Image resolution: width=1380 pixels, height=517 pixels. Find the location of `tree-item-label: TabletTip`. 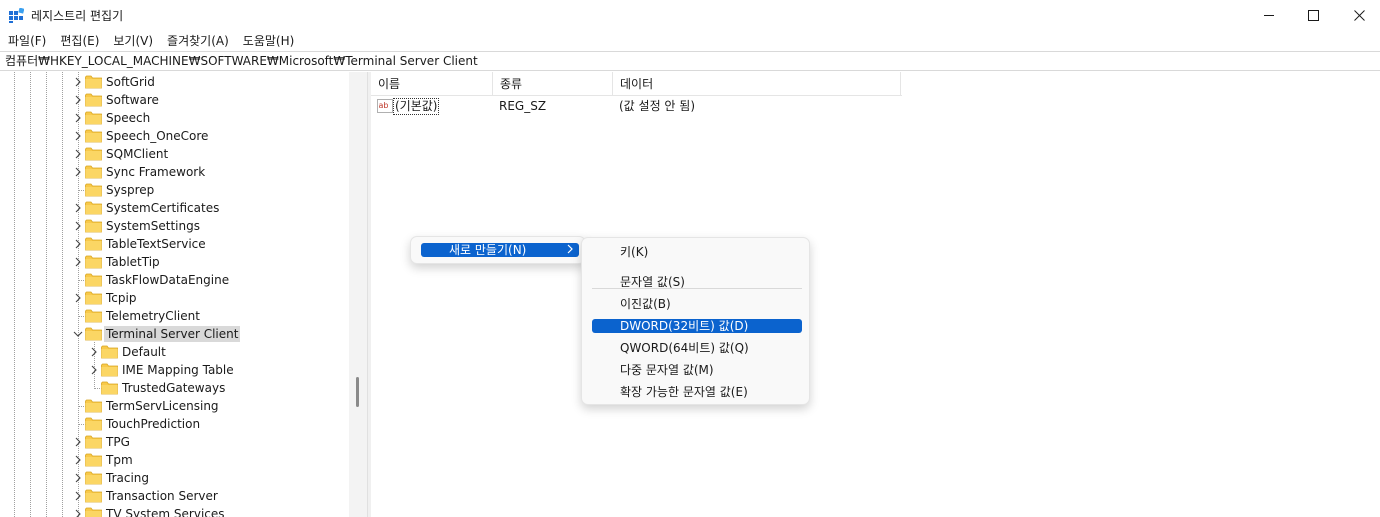

tree-item-label: TabletTip is located at coordinates (133, 262).